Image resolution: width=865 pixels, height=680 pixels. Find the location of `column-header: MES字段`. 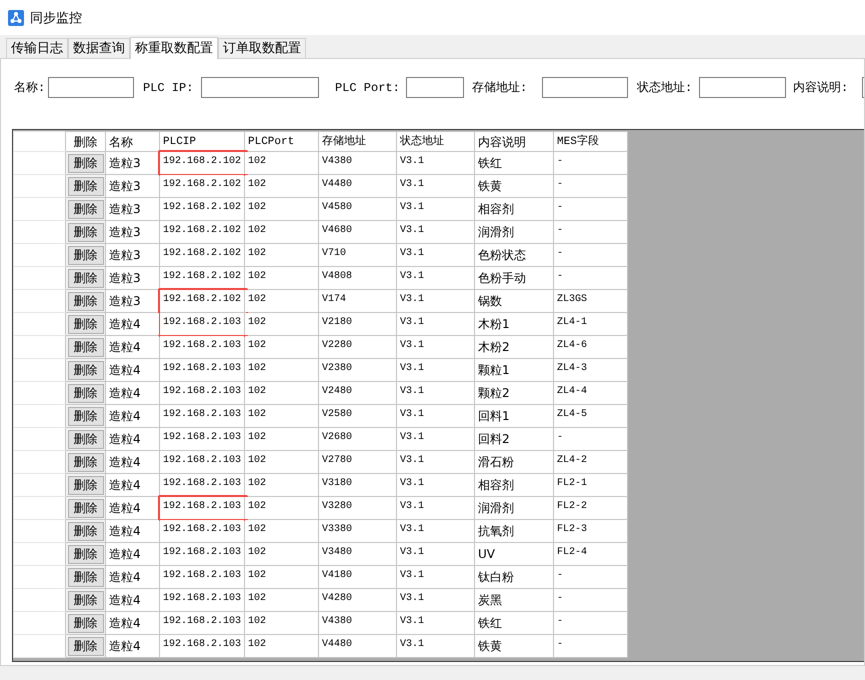

column-header: MES字段 is located at coordinates (591, 142).